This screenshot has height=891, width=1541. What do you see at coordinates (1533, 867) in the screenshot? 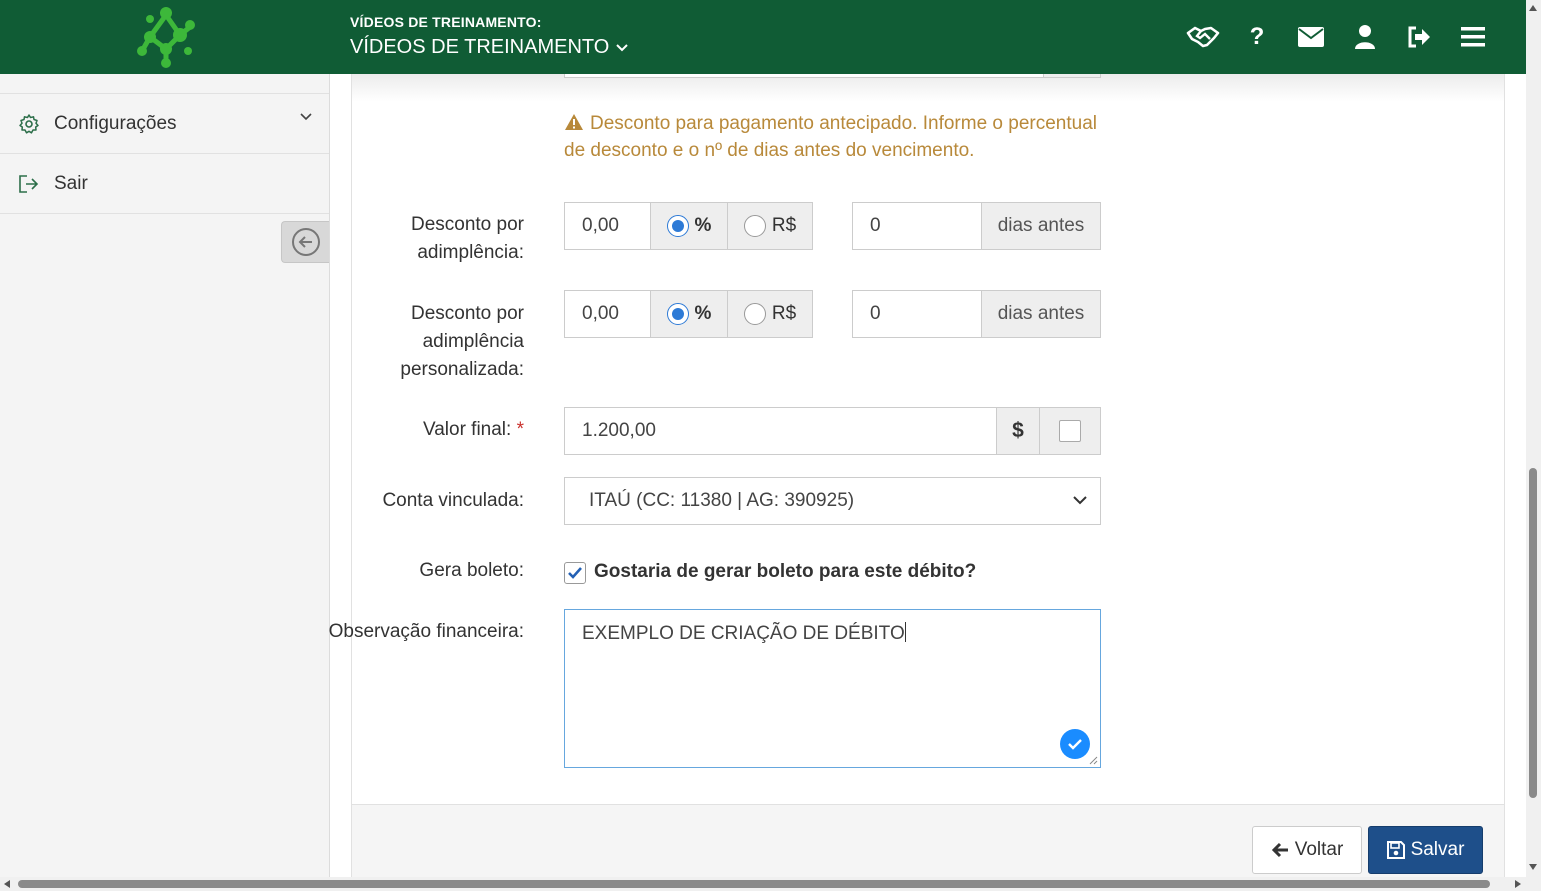
I see `scroll-down-arrow-icon` at bounding box center [1533, 867].